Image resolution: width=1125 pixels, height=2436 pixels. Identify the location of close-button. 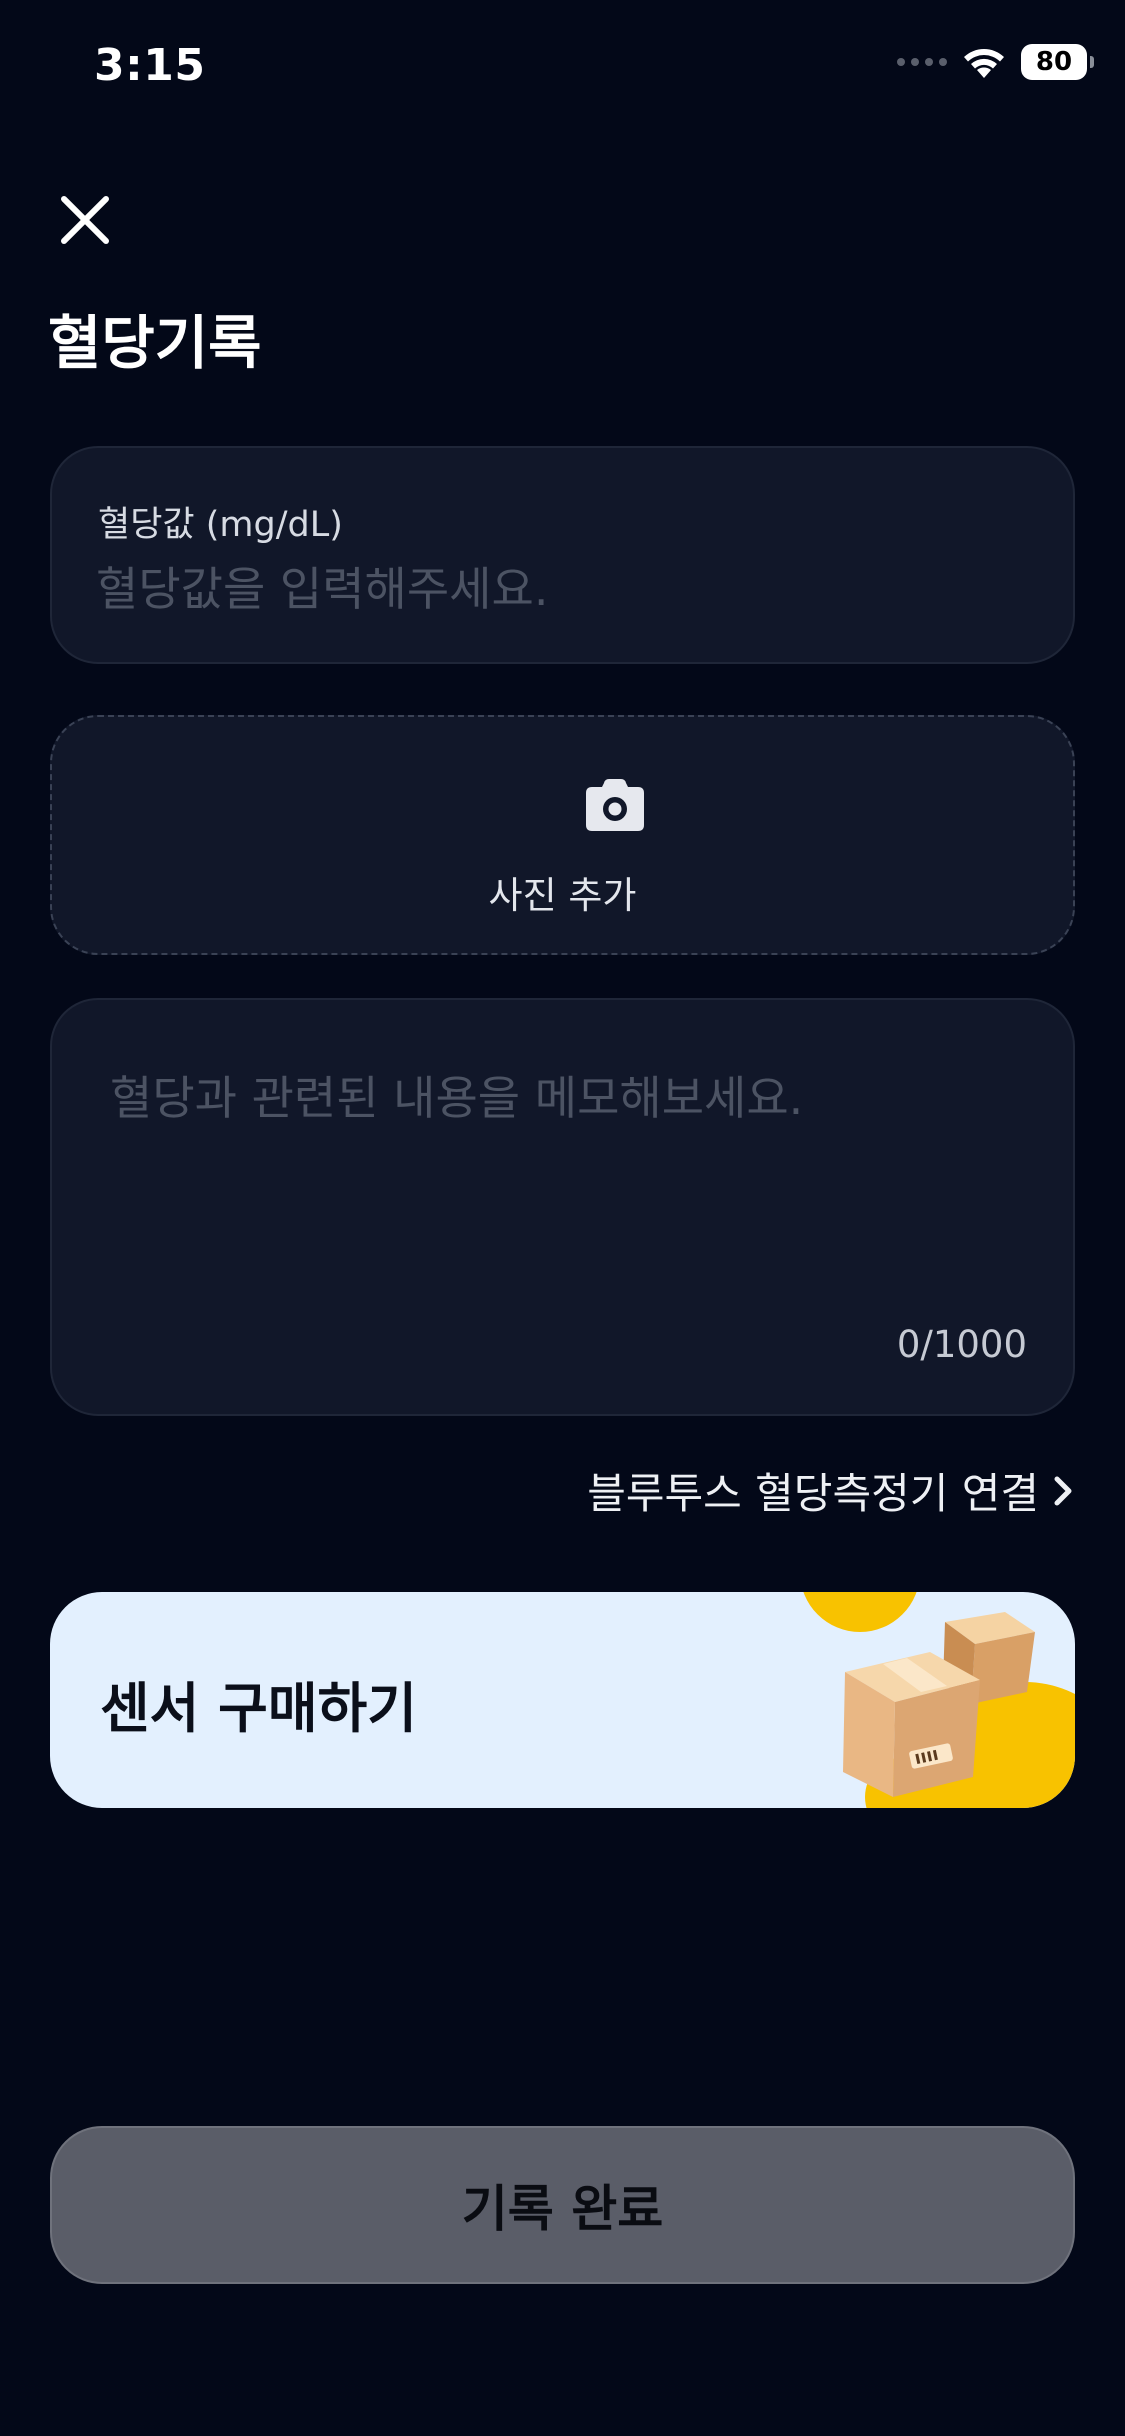
(85, 220).